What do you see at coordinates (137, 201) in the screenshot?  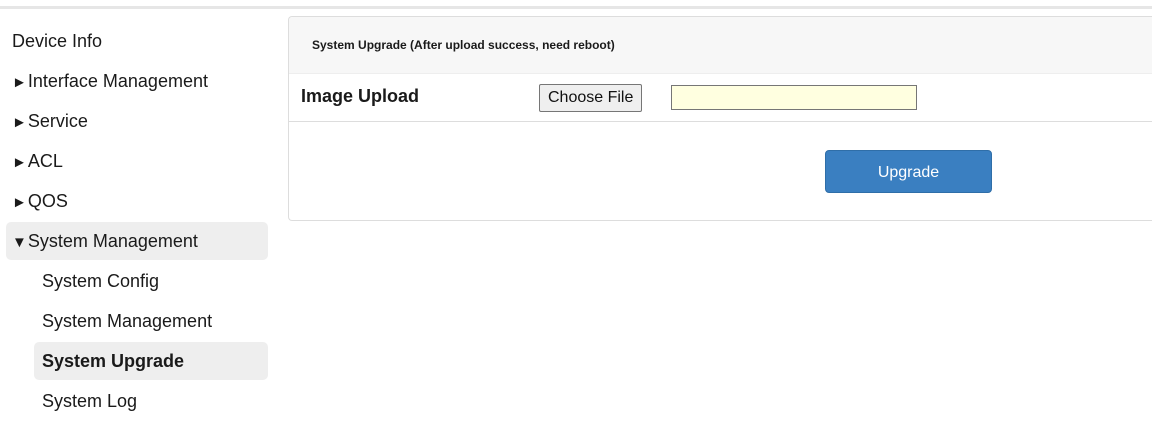 I see `sidebar-item-qos: ►QOS` at bounding box center [137, 201].